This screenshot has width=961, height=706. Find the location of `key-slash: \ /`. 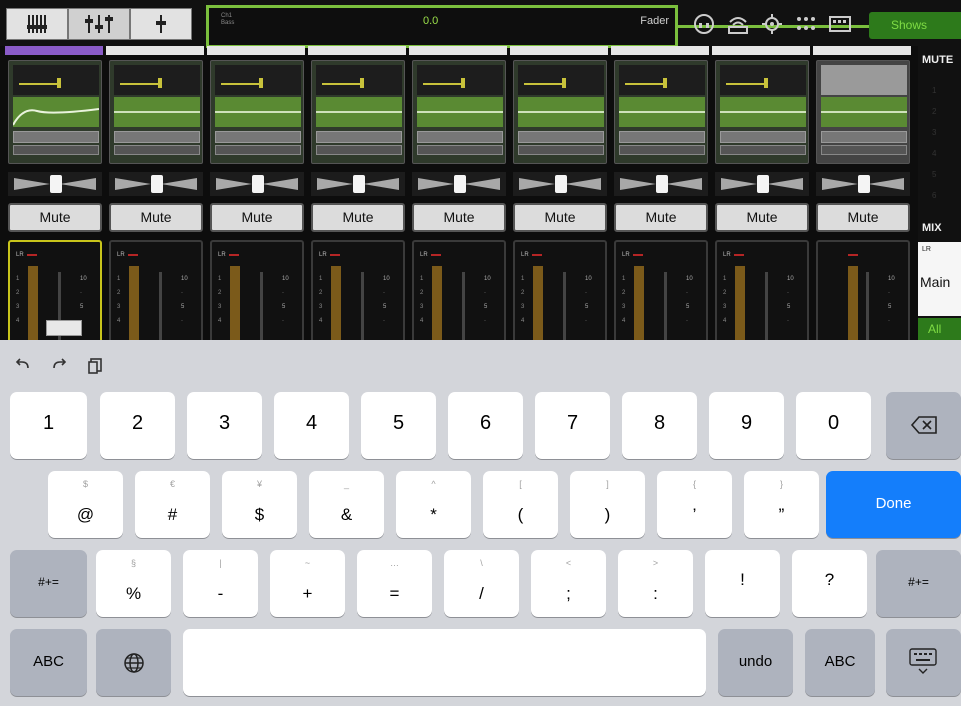

key-slash: \ / is located at coordinates (481, 583).